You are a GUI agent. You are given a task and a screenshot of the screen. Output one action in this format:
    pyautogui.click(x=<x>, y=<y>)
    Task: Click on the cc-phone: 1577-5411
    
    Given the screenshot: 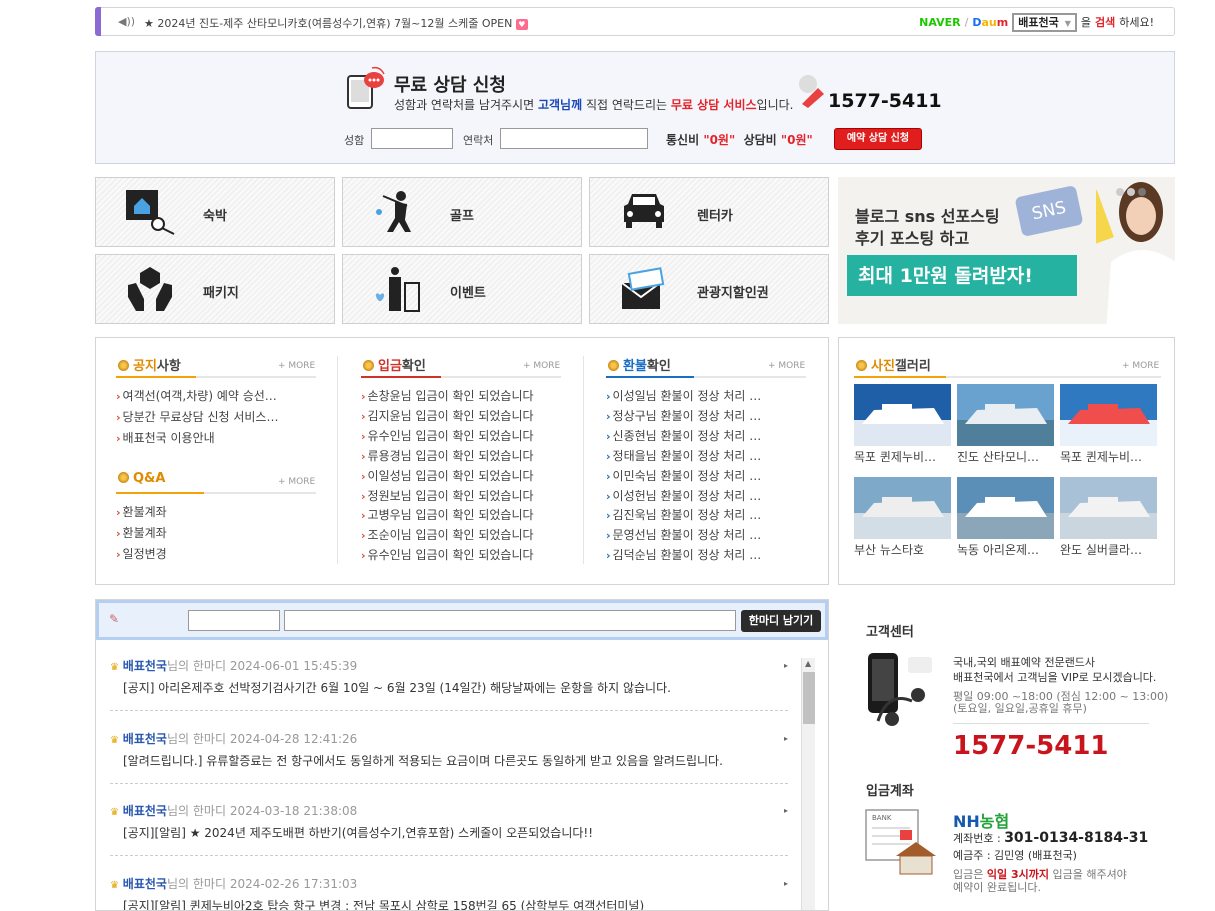 What is the action you would take?
    pyautogui.click(x=1031, y=746)
    